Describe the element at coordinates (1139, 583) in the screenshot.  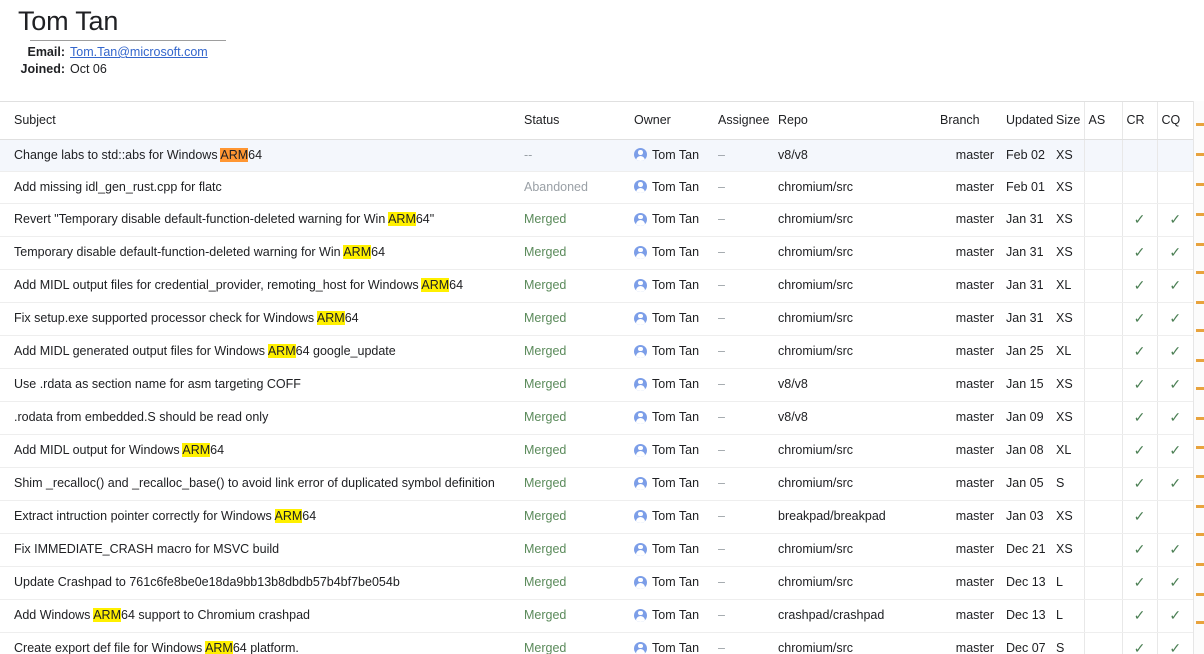
I see `cell-cr: ✓` at that location.